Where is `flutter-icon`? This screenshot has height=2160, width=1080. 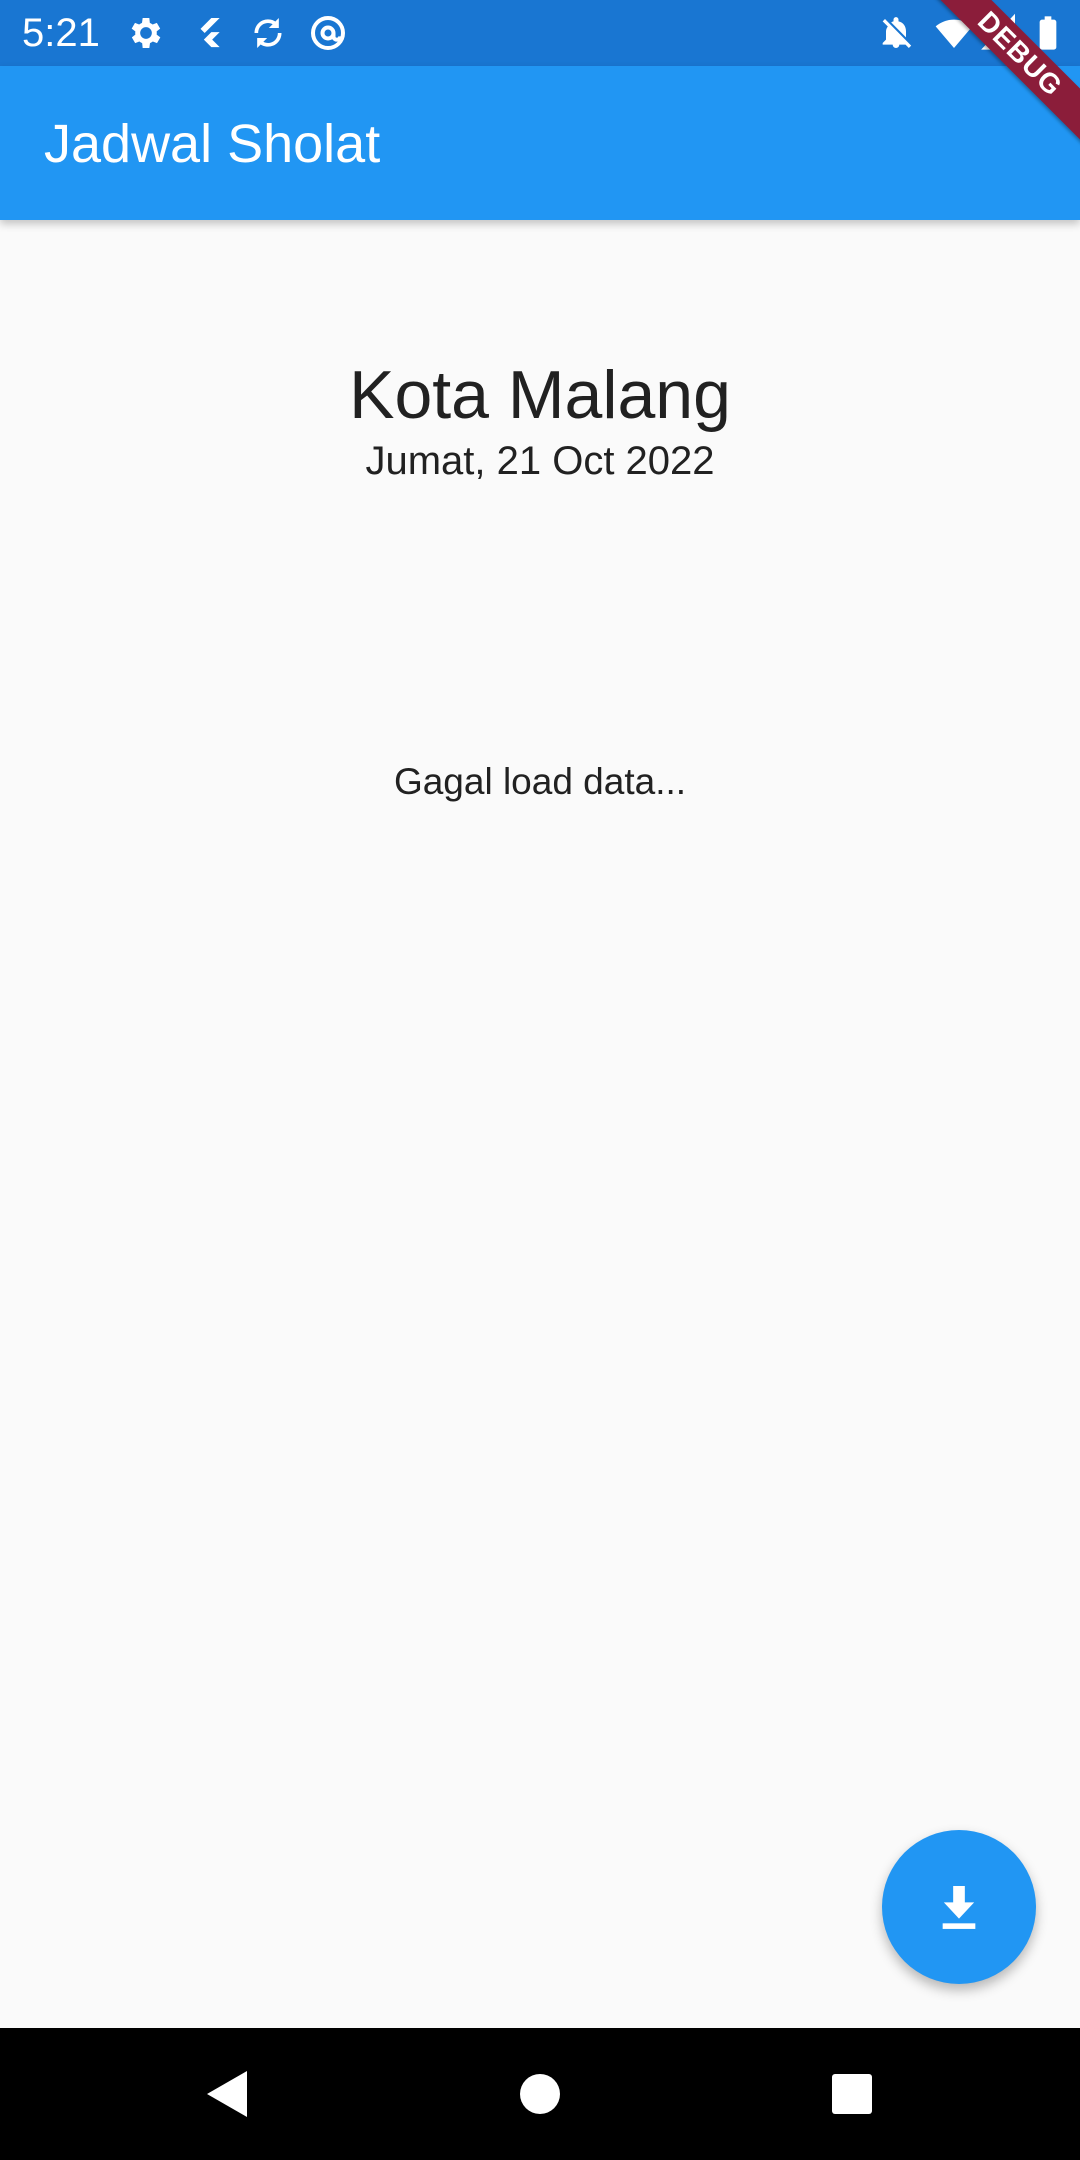 flutter-icon is located at coordinates (208, 33).